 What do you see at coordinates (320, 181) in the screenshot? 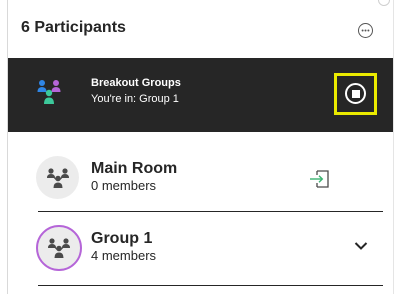
I see `join-room-icon` at bounding box center [320, 181].